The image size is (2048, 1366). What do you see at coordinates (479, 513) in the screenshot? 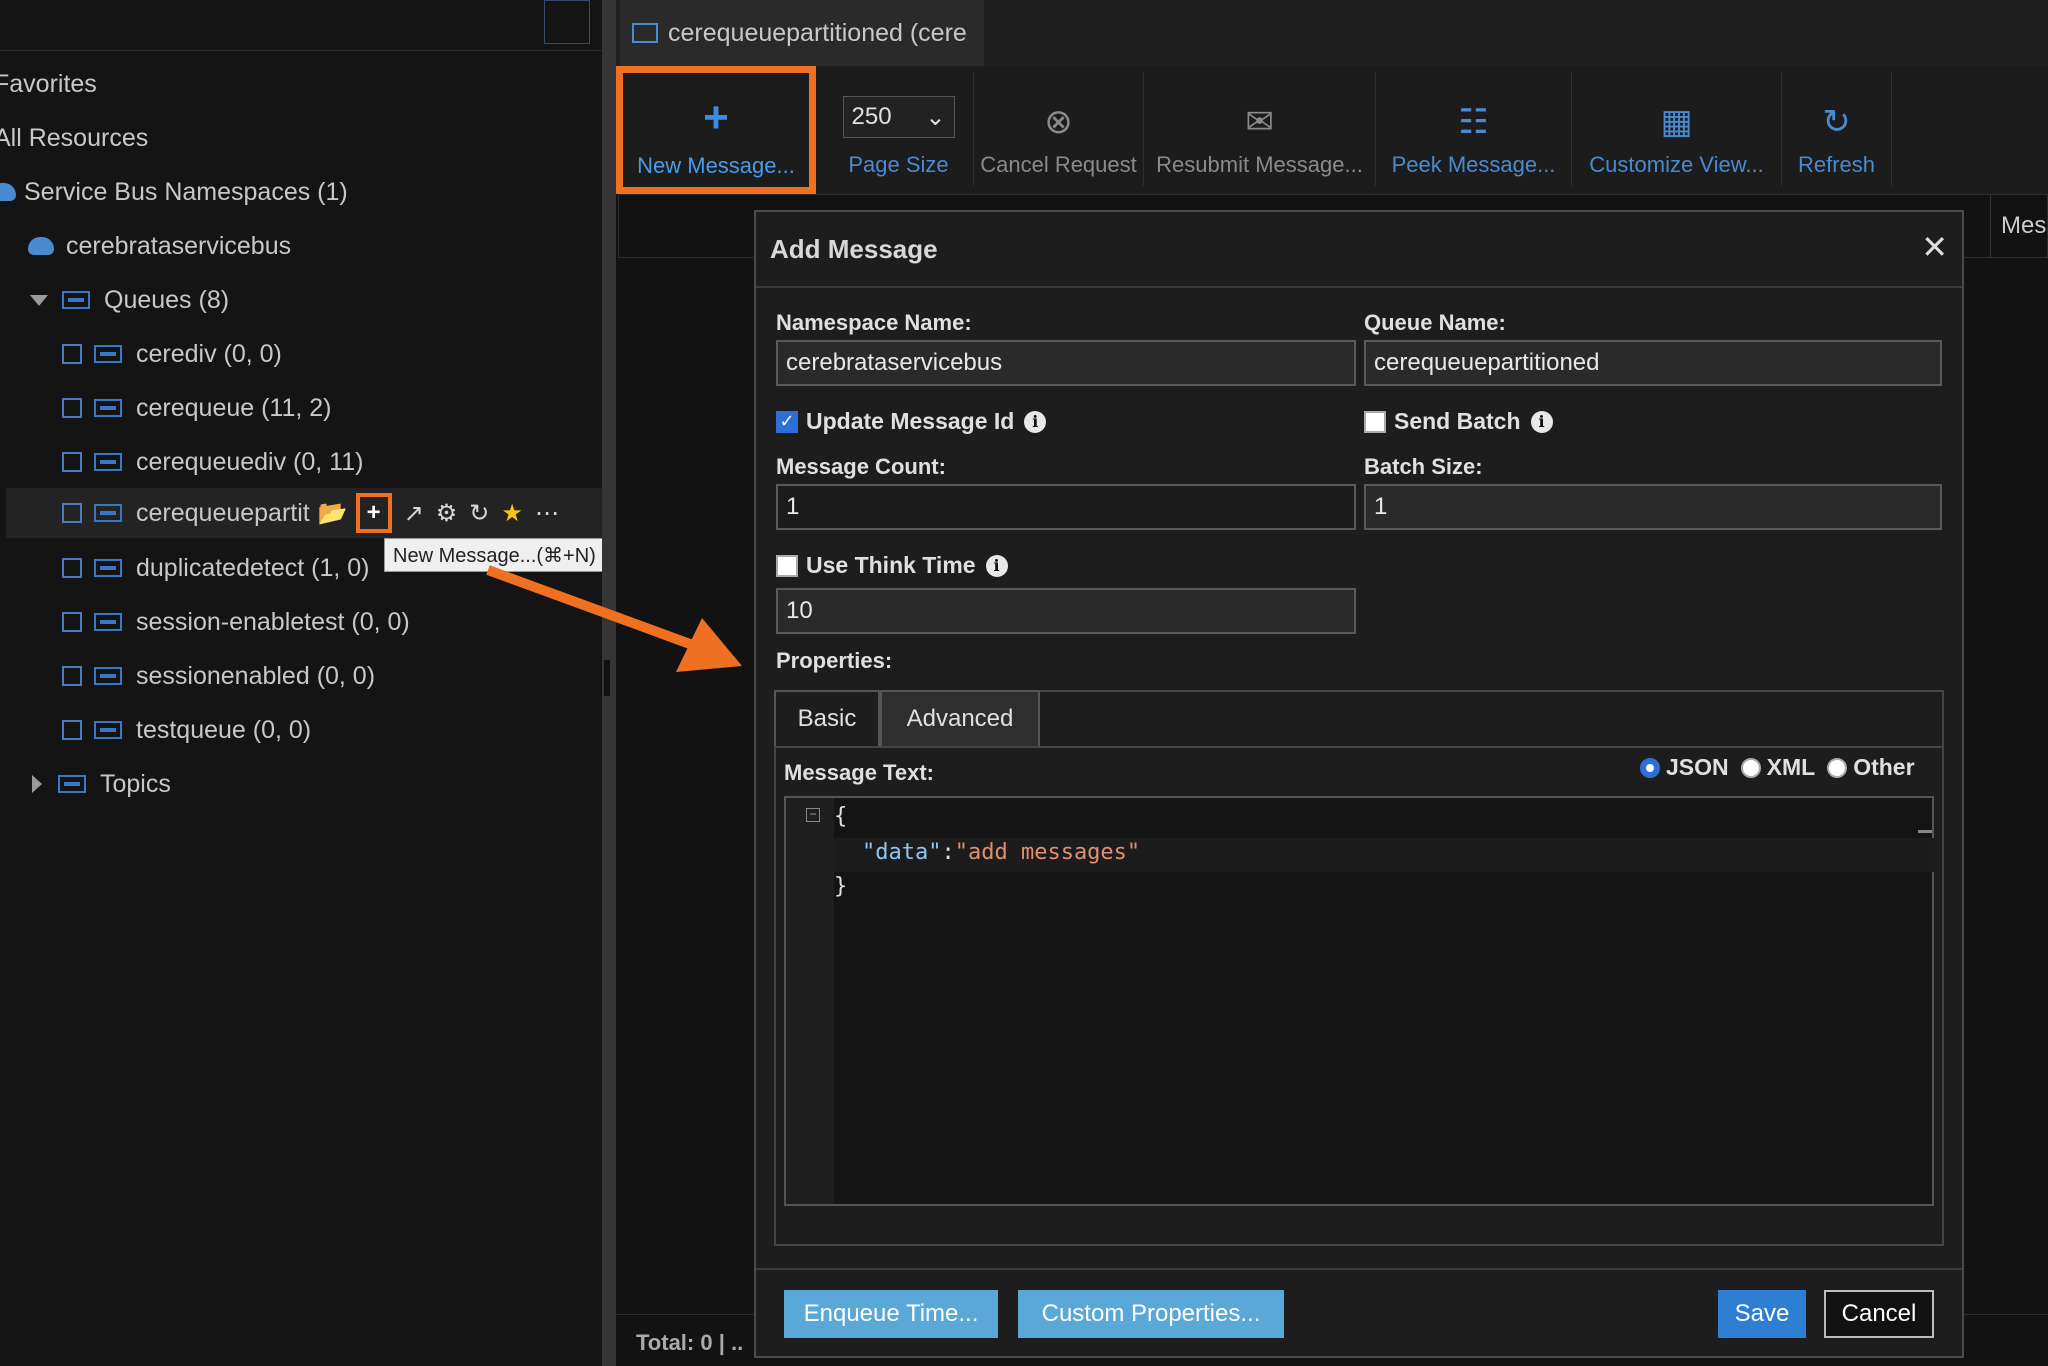
I see `refresh-icon: ↻` at bounding box center [479, 513].